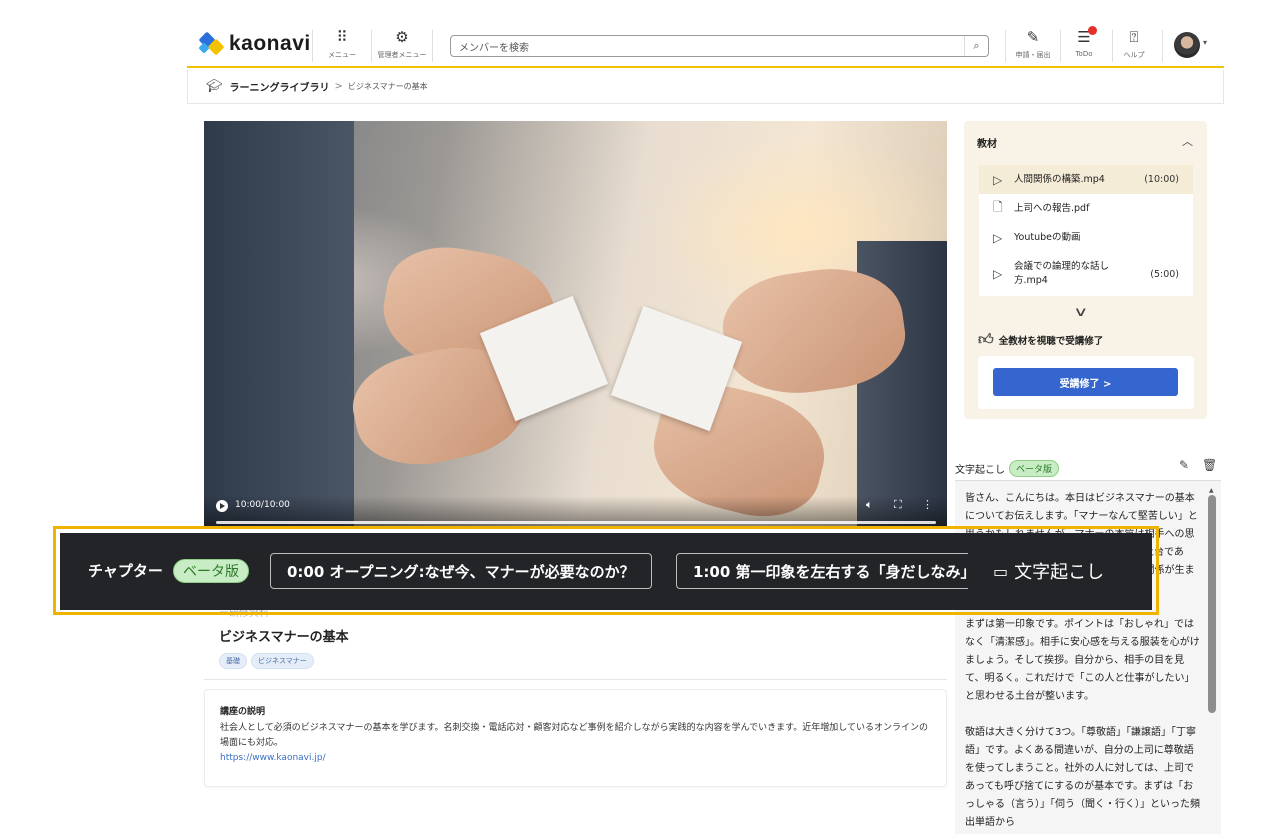 This screenshot has width=1280, height=834. What do you see at coordinates (284, 637) in the screenshot?
I see `course-title: ビジネスマナーの基本` at bounding box center [284, 637].